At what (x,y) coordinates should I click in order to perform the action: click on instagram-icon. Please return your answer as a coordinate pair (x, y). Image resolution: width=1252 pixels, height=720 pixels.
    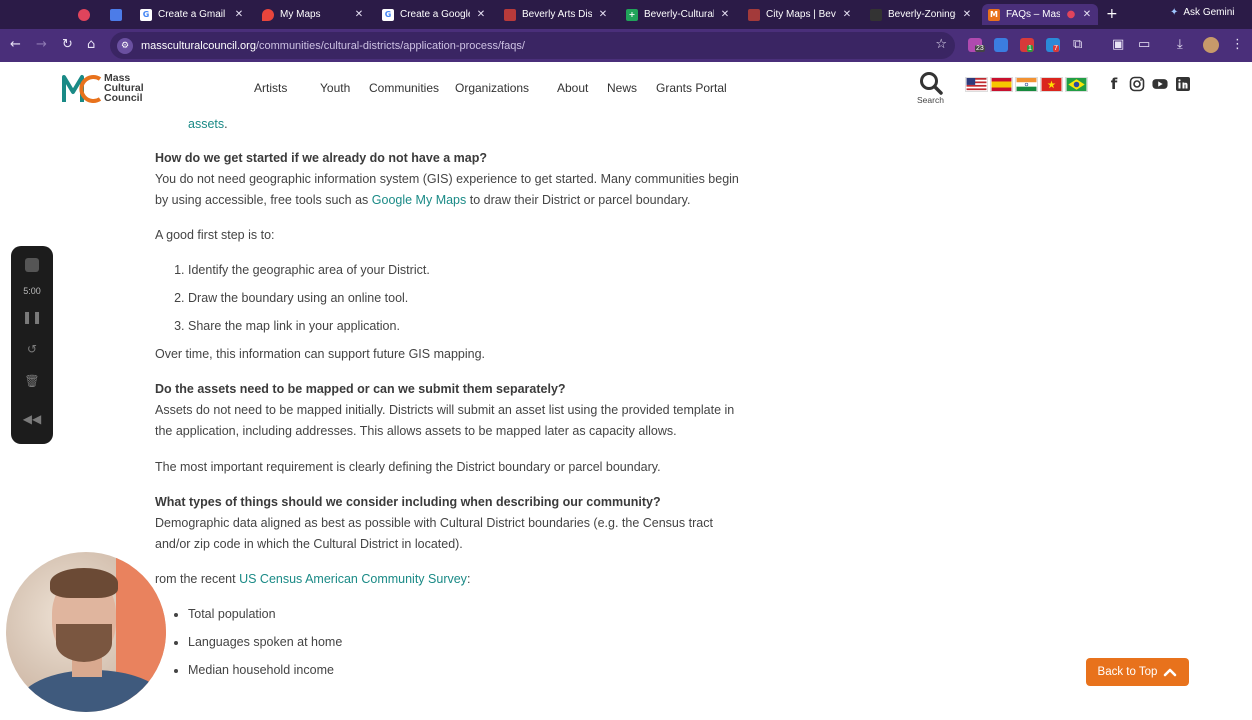
    Looking at the image, I should click on (1137, 84).